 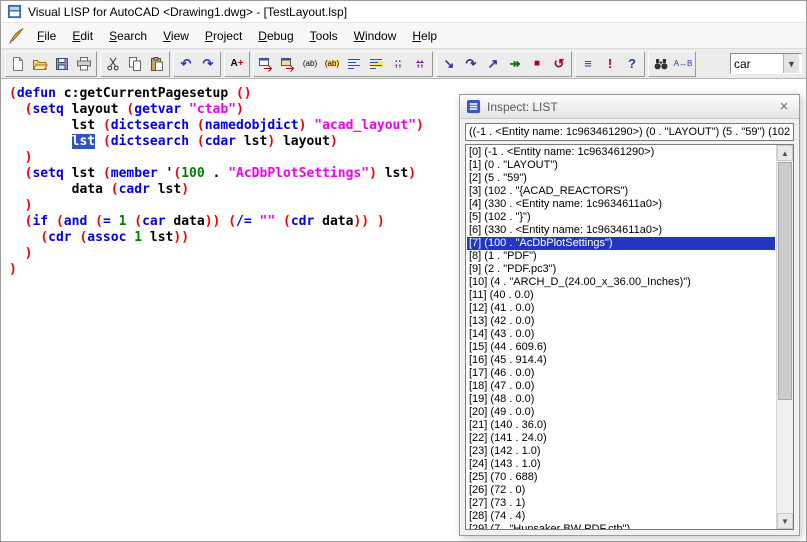 I want to click on step-out-icon: ↗, so click(x=493, y=63).